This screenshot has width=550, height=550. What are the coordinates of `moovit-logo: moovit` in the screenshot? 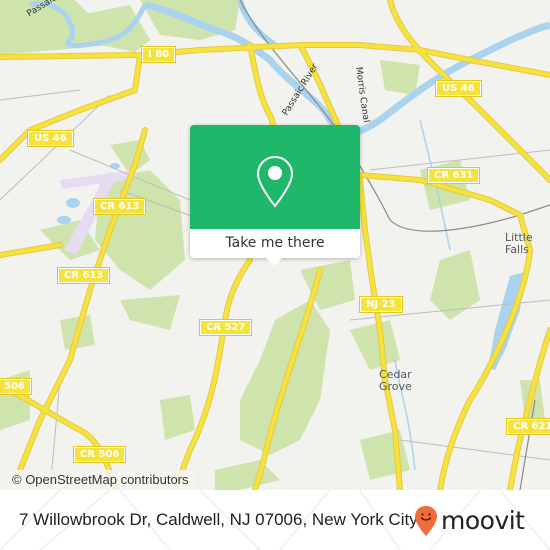 It's located at (469, 521).